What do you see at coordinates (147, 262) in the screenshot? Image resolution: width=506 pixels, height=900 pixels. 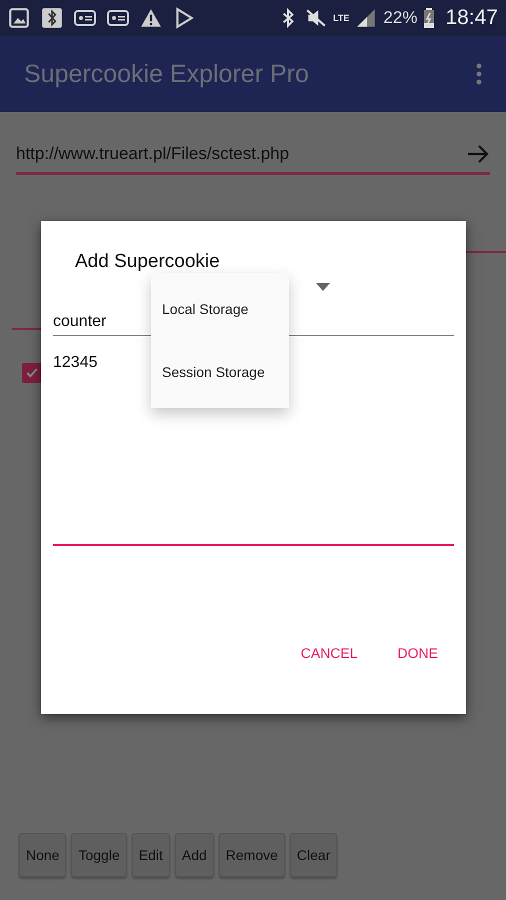 I see `dialog-title: Add Supercookie` at bounding box center [147, 262].